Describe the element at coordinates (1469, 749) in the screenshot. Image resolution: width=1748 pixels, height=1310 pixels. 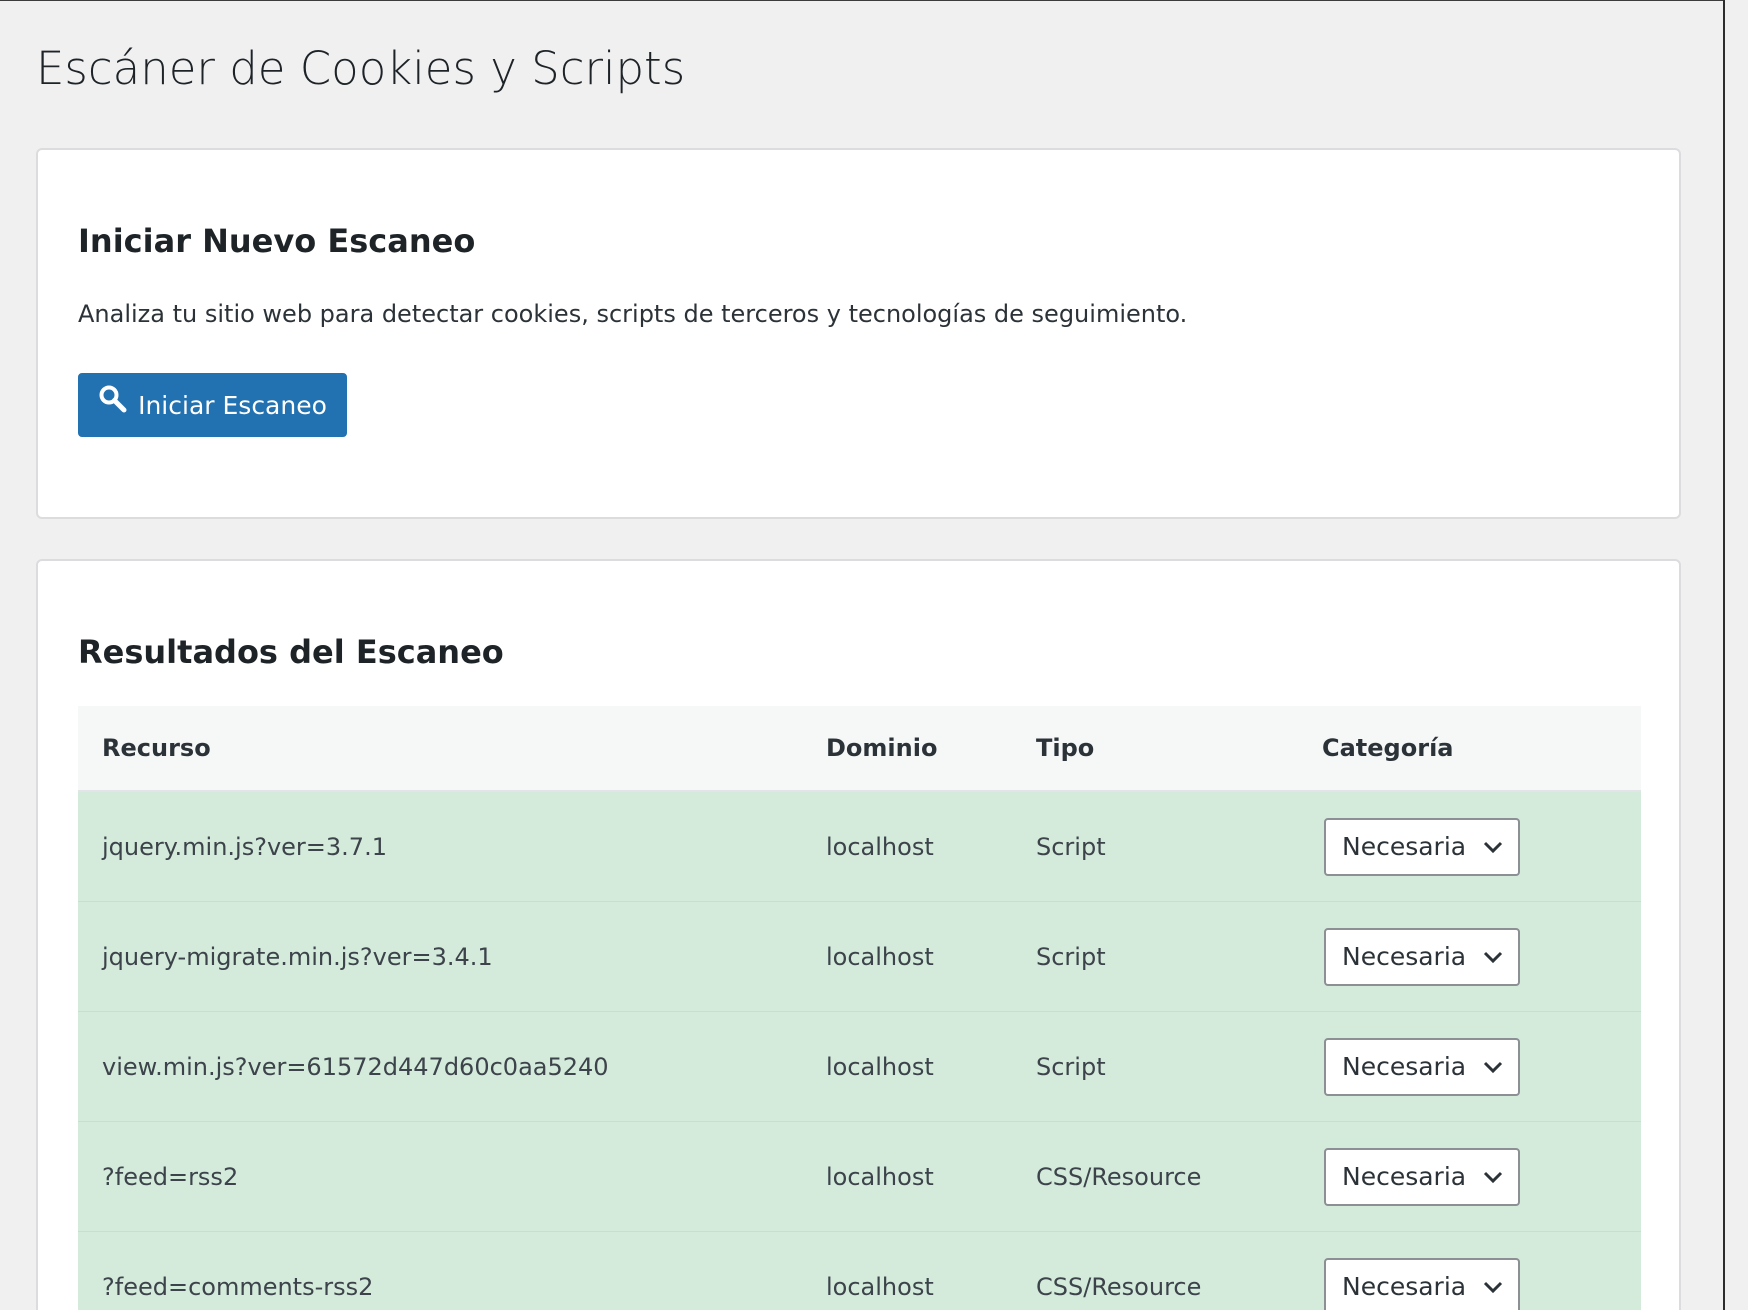
I see `column-header-category: Categoría` at that location.